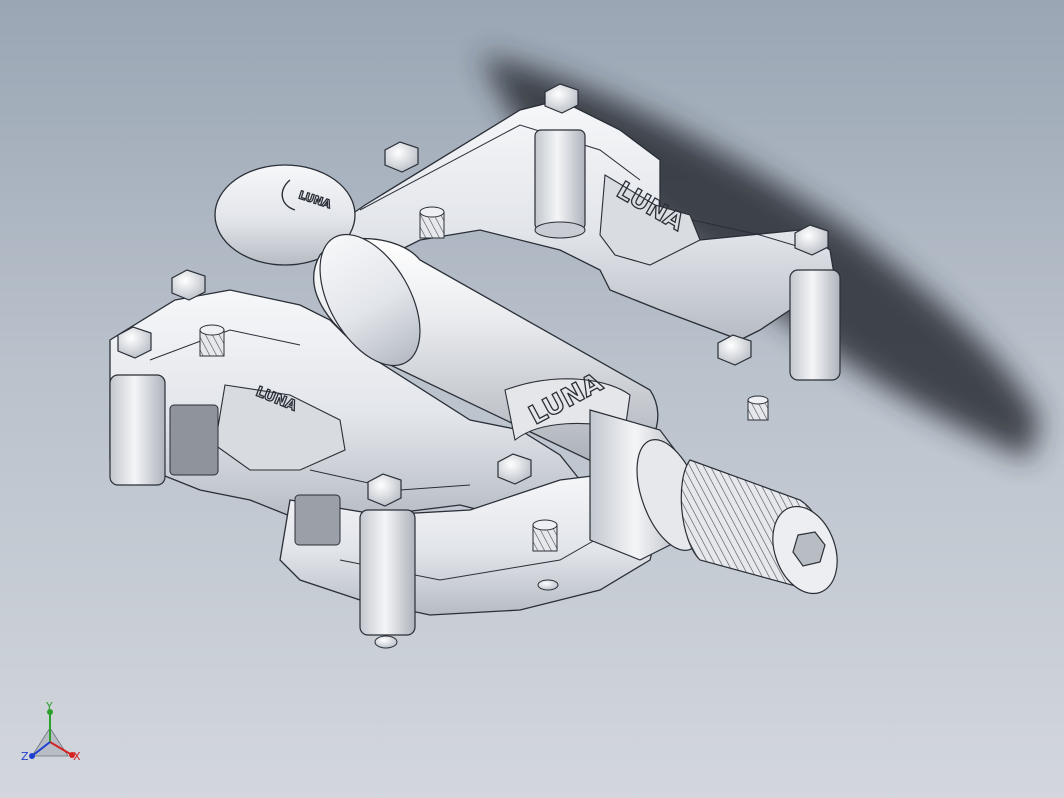 This screenshot has height=798, width=1064. Describe the element at coordinates (25, 756) in the screenshot. I see `triad-z-label: Z` at that location.